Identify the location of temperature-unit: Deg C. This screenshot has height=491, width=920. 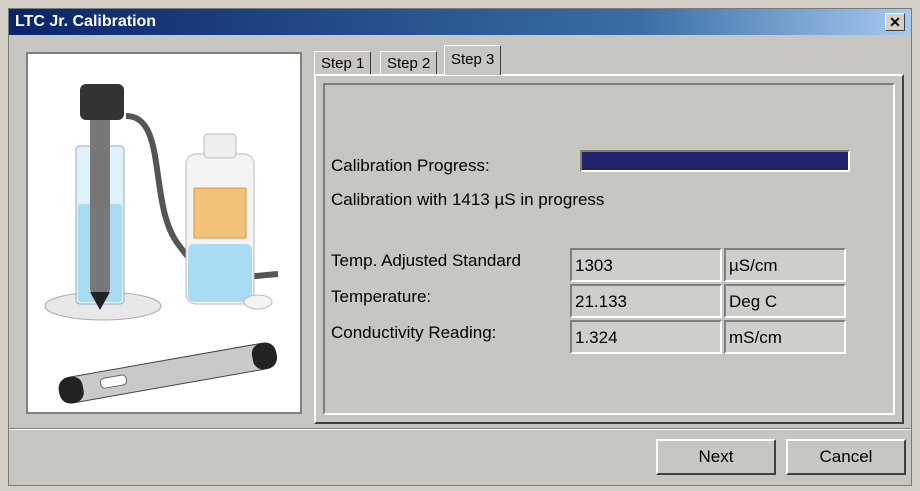
(785, 301).